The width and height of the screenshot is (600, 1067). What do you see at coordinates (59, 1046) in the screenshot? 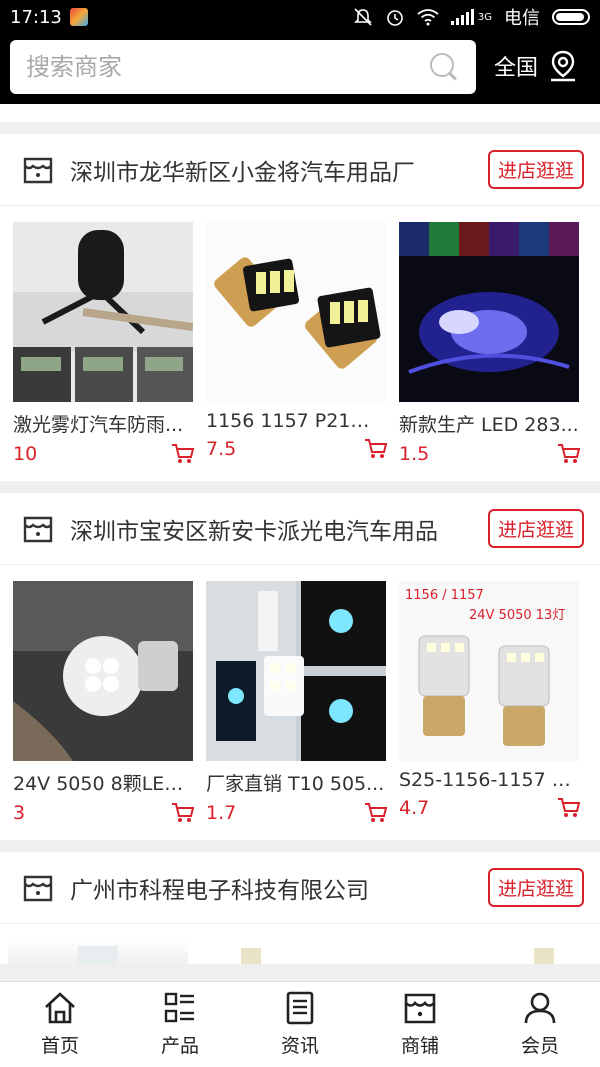
I see `nav-home-label: 首页` at bounding box center [59, 1046].